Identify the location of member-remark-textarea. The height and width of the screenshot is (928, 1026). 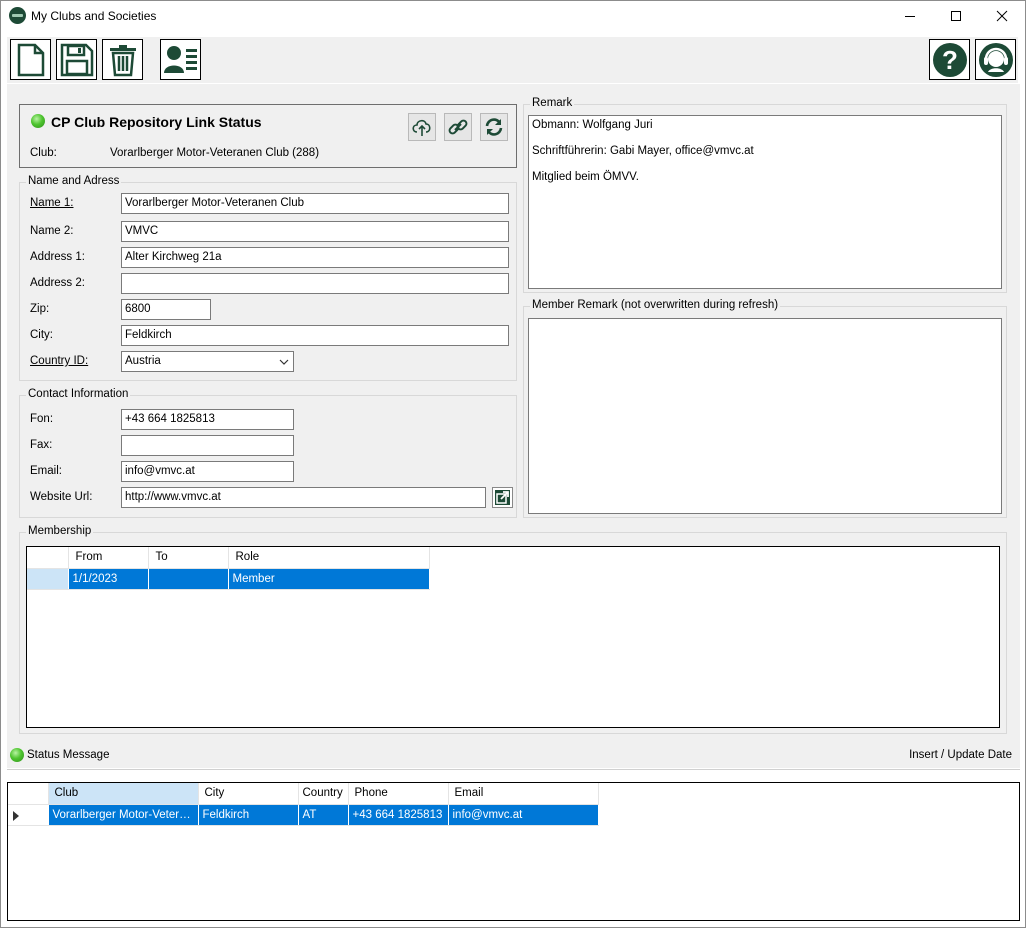
(765, 416).